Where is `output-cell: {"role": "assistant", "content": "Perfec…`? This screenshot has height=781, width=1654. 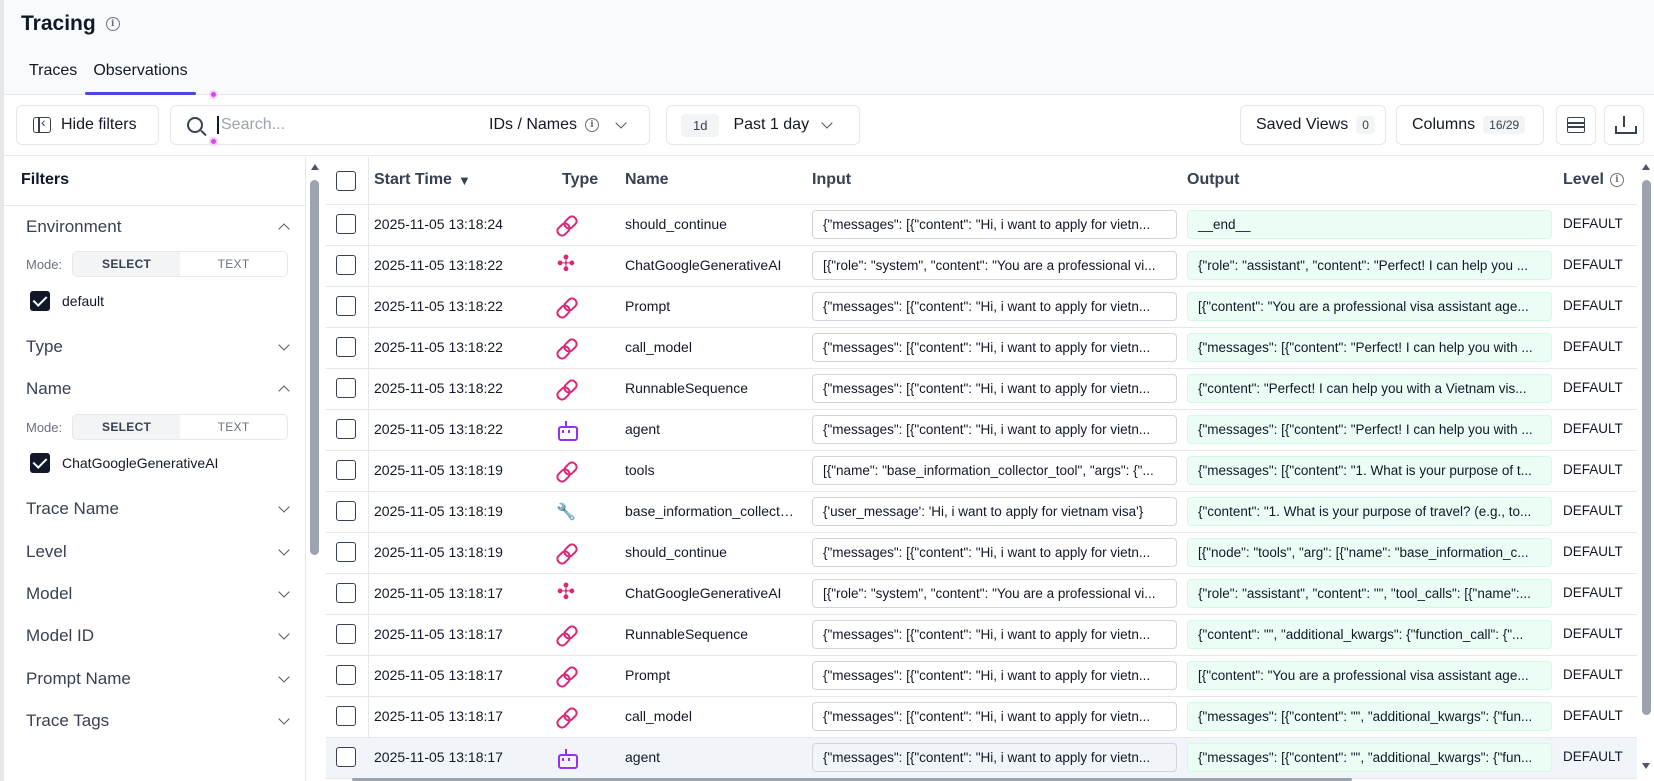
output-cell: {"role": "assistant", "content": "Perfec… is located at coordinates (1369, 265).